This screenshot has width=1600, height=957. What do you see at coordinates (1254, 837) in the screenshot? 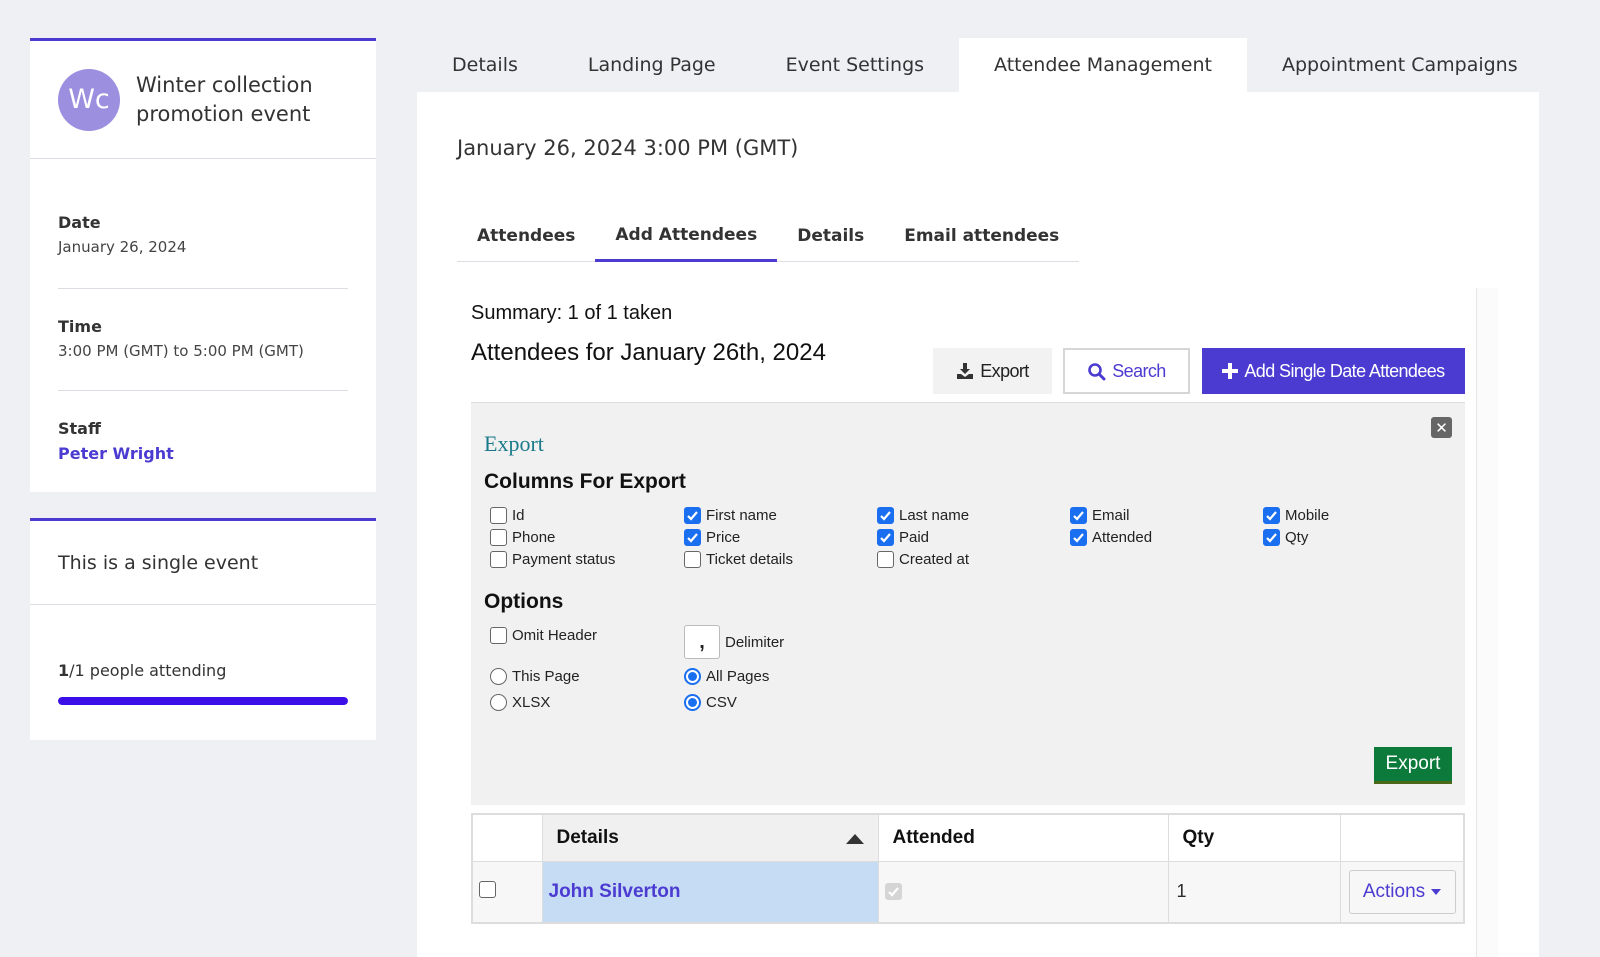
I see `qty-column-header: Qty` at bounding box center [1254, 837].